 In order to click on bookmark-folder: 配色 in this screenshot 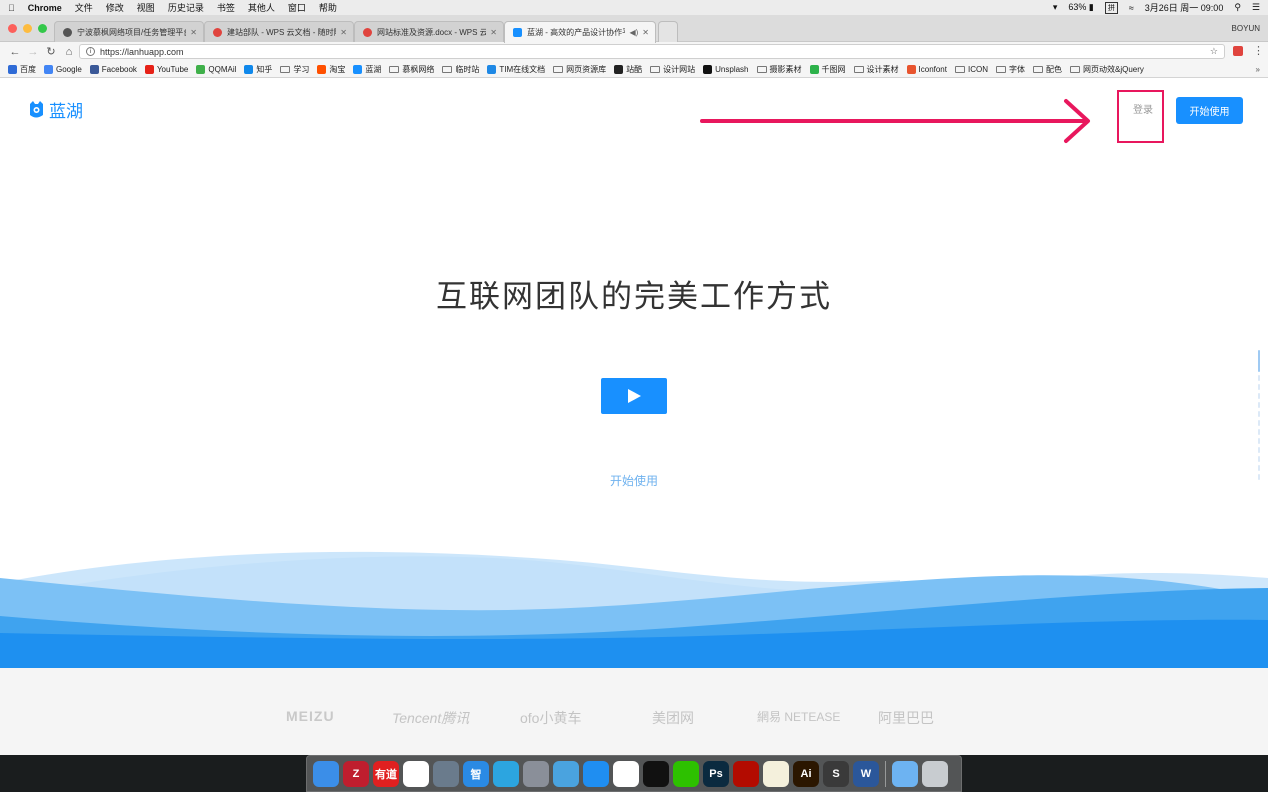, I will do `click(1047, 69)`.